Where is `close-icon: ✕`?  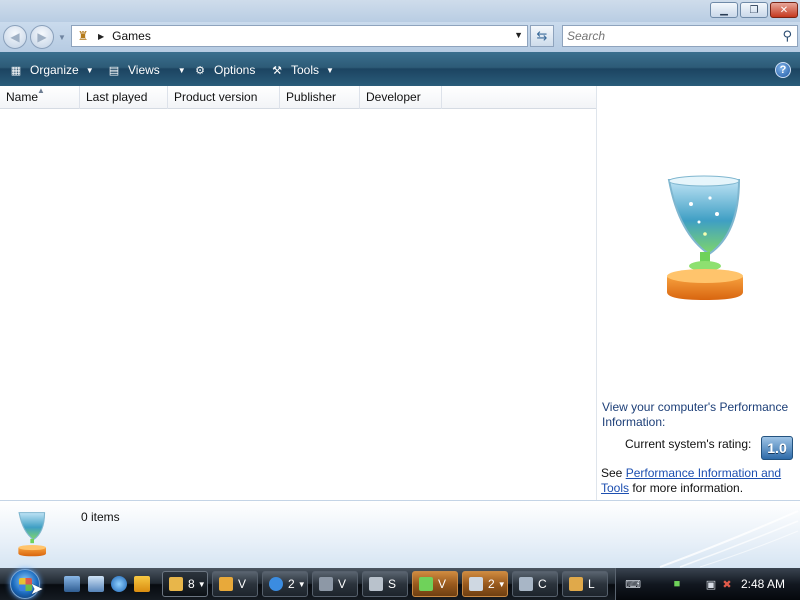
close-icon: ✕ is located at coordinates (784, 10).